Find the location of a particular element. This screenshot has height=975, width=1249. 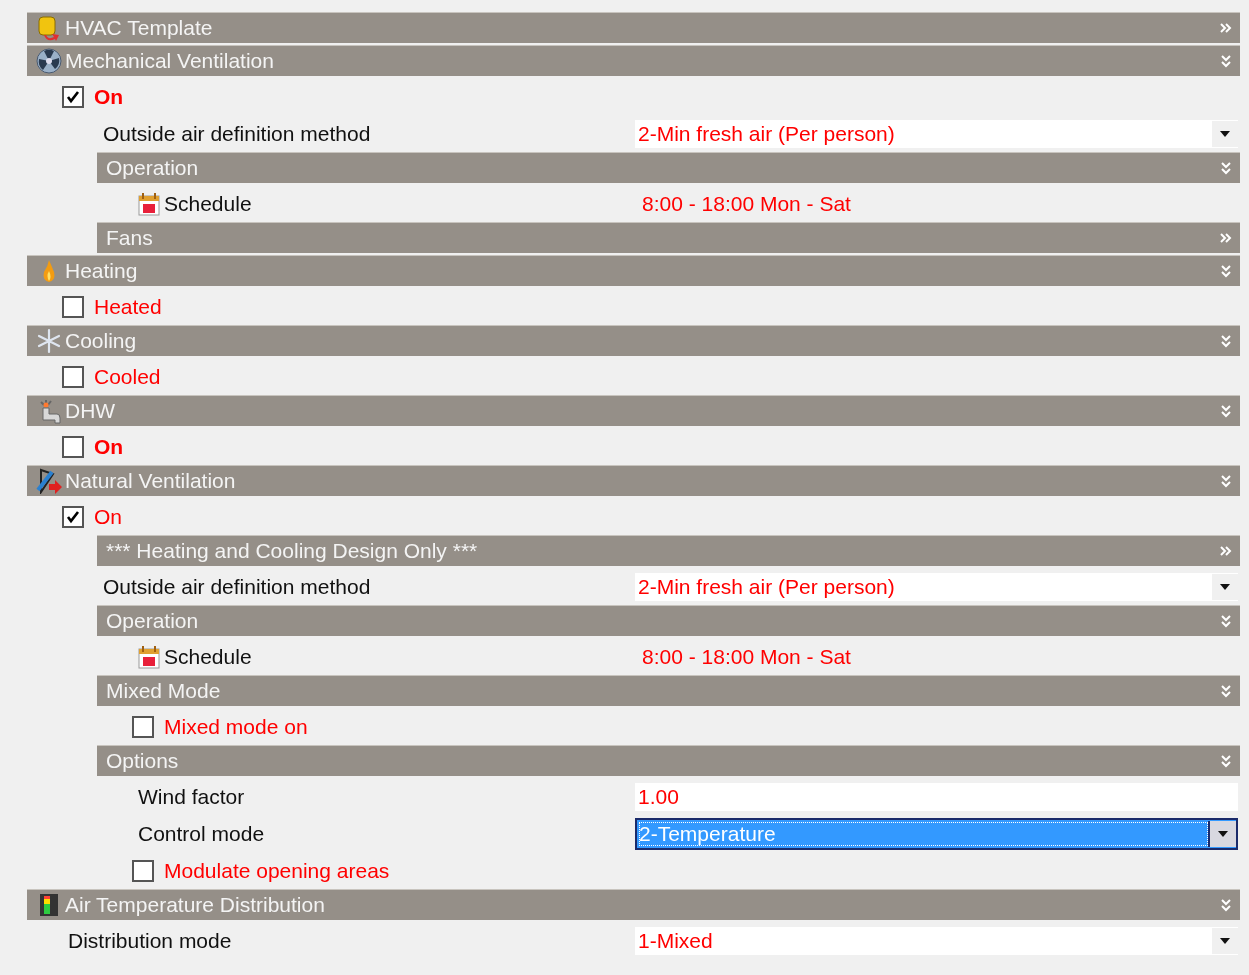

field-label: Wind factor is located at coordinates (191, 796).